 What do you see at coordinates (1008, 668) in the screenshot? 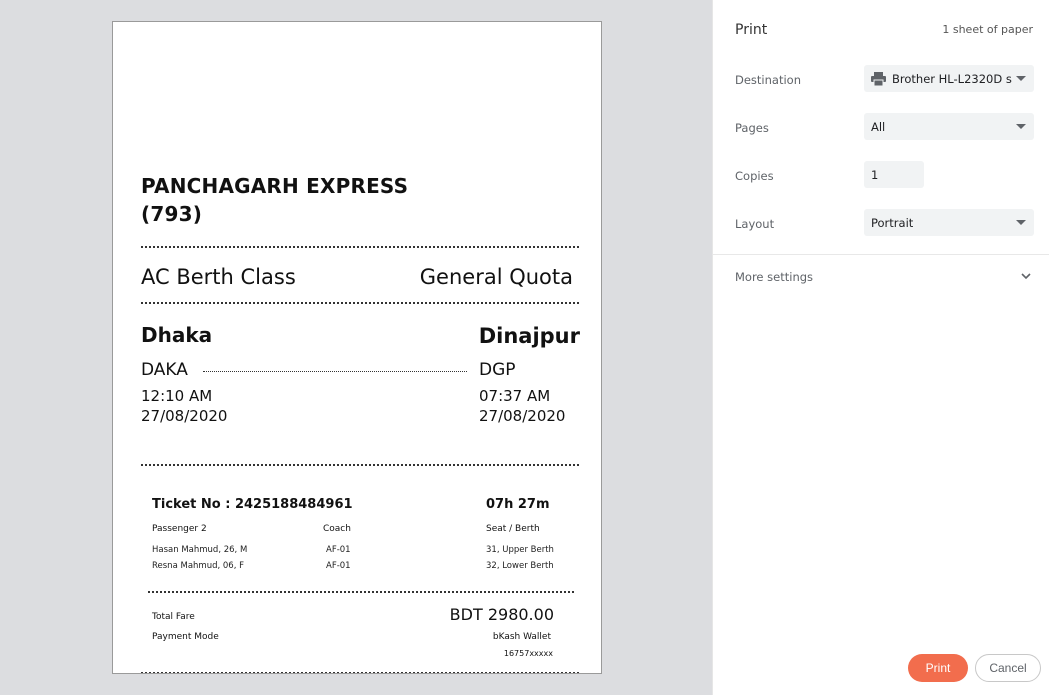
I see `cancel-button: Cancel` at bounding box center [1008, 668].